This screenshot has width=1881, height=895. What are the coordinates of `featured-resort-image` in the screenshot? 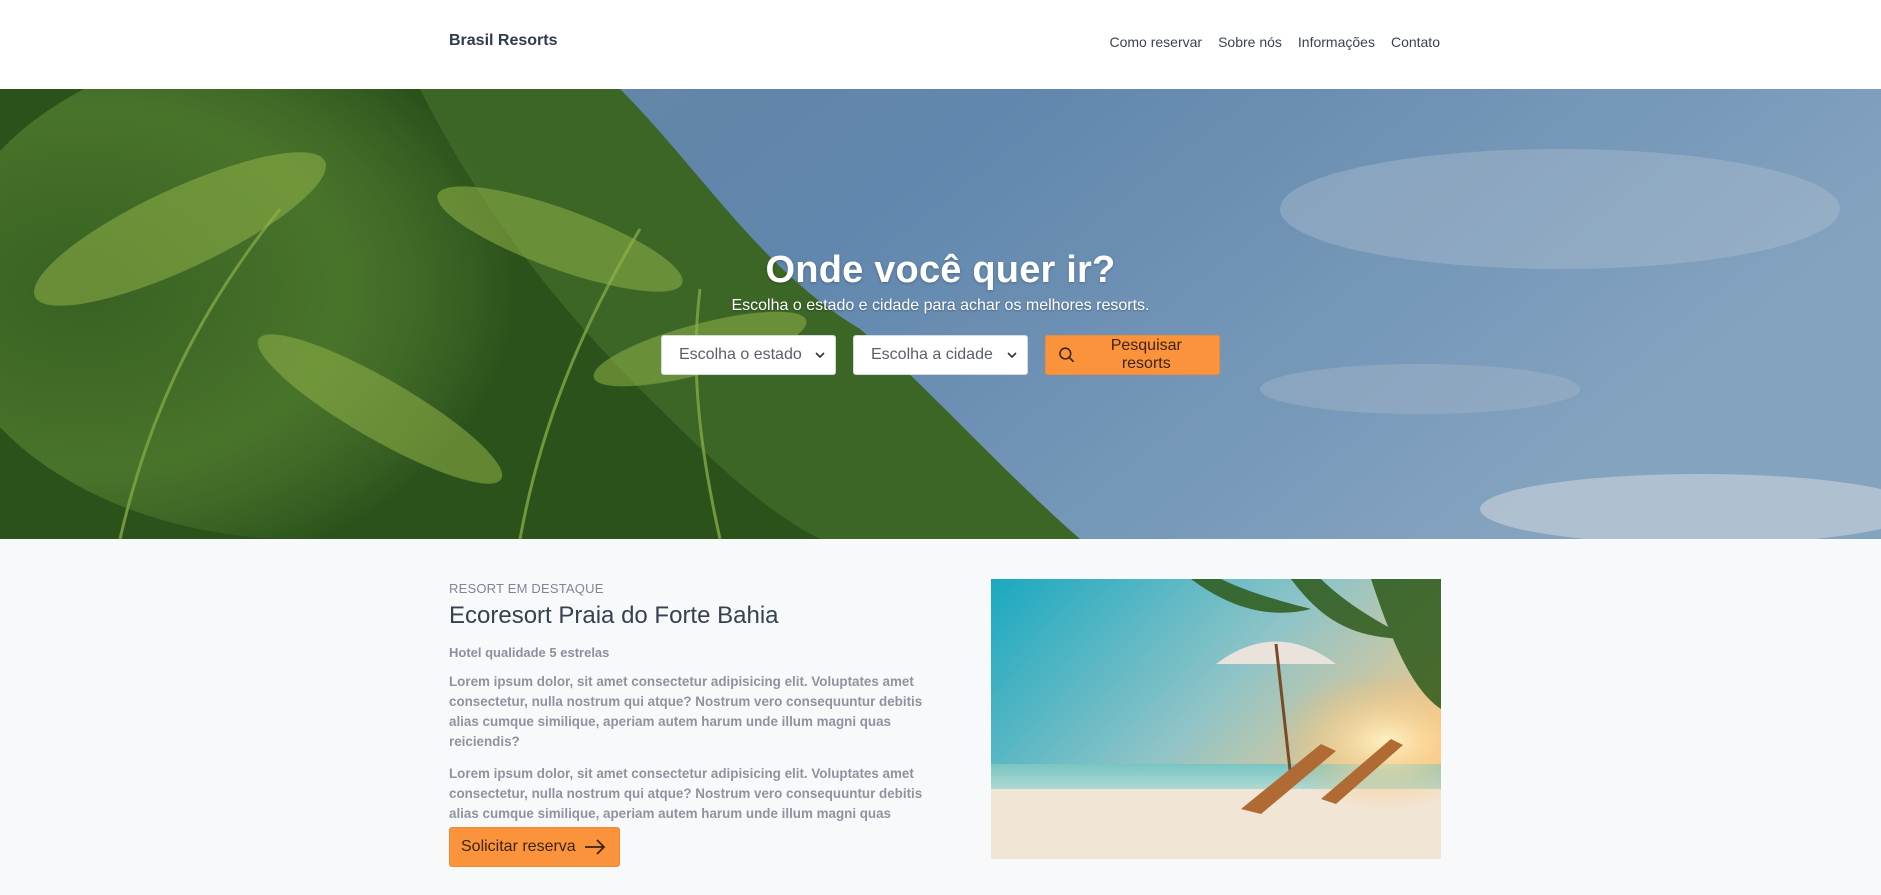 It's located at (1216, 719).